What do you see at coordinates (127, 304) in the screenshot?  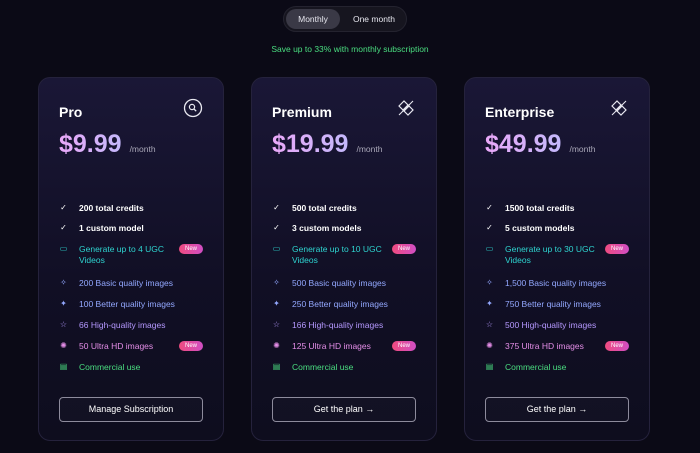 I see `feature-text: 100 Better quality images` at bounding box center [127, 304].